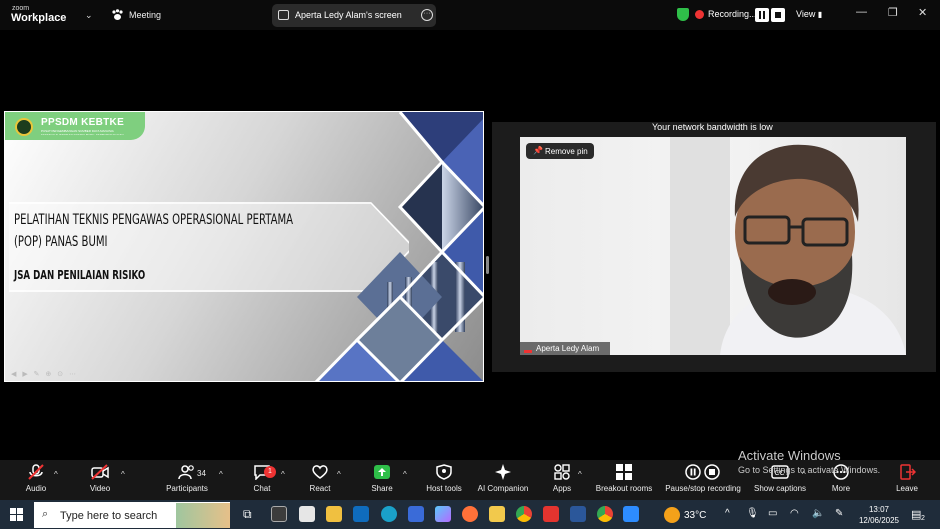 The width and height of the screenshot is (940, 529). Describe the element at coordinates (405, 474) in the screenshot. I see `share-options-caret: ^` at that location.